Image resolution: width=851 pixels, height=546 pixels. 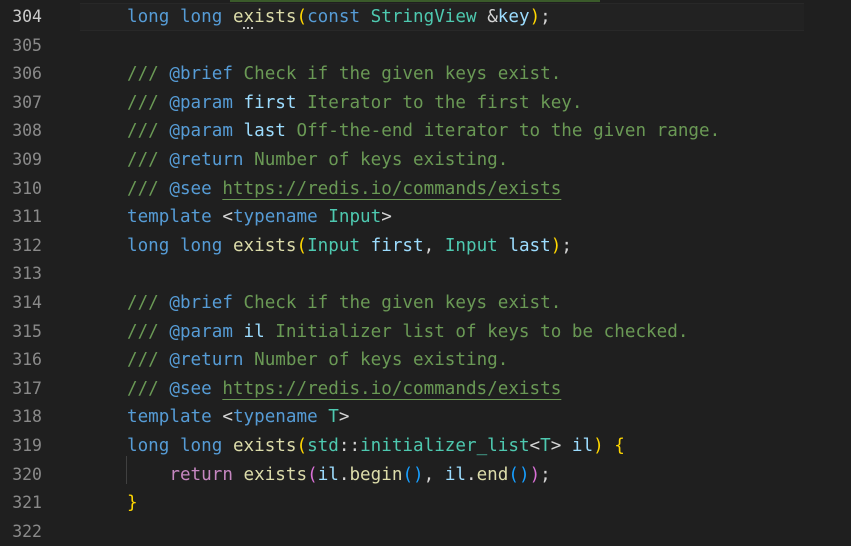 What do you see at coordinates (376, 475) in the screenshot?
I see `code-token: begin` at bounding box center [376, 475].